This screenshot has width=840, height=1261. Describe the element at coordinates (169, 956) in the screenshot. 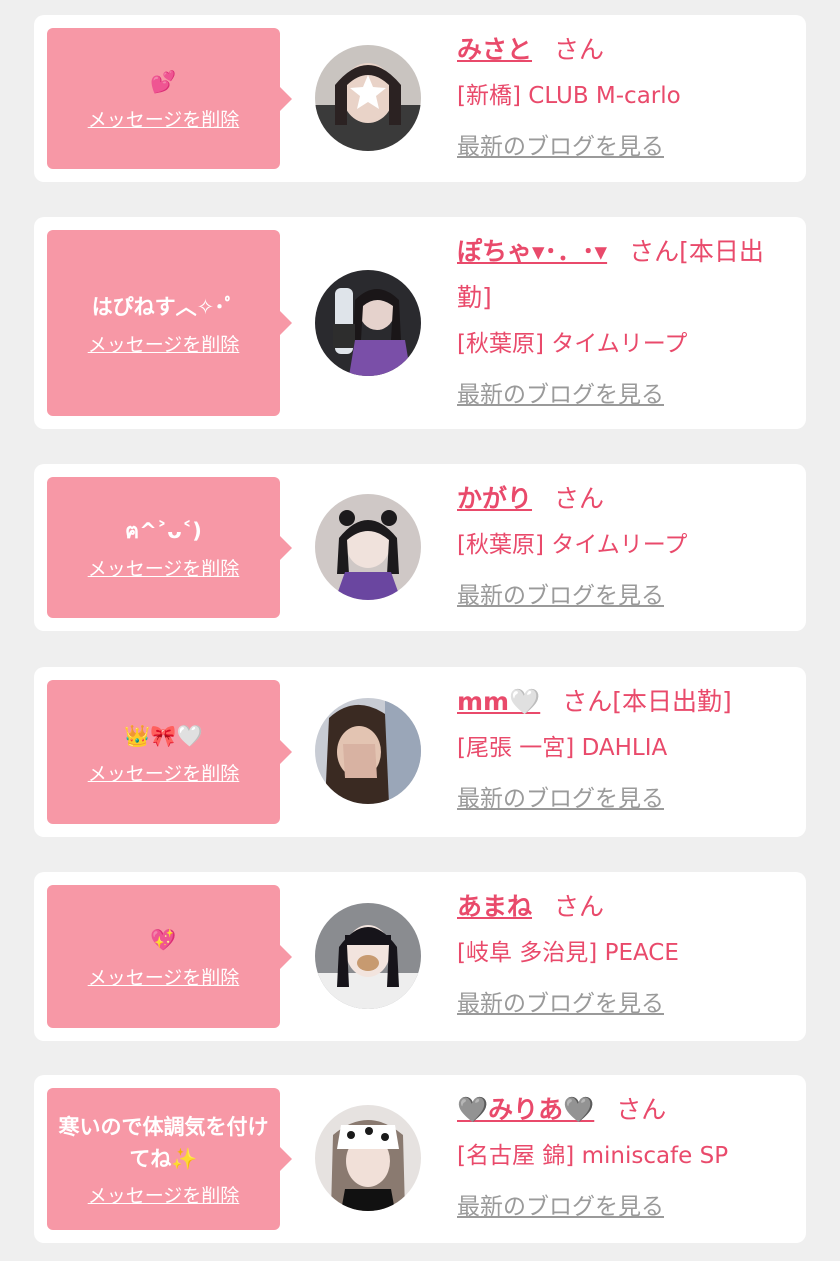

I see `message-bubble: 💖 メッセージを削除` at that location.